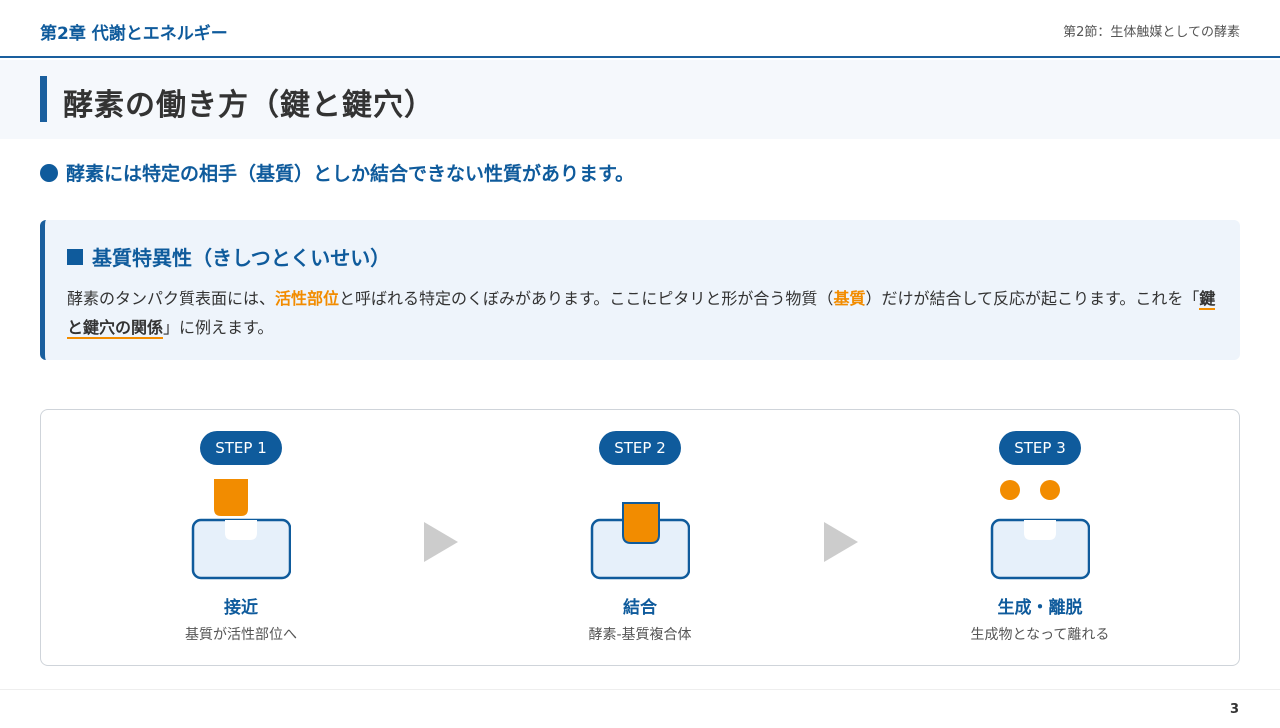  Describe the element at coordinates (134, 34) in the screenshot. I see `chapter-title: 第2章 代謝とエネルギー` at that location.